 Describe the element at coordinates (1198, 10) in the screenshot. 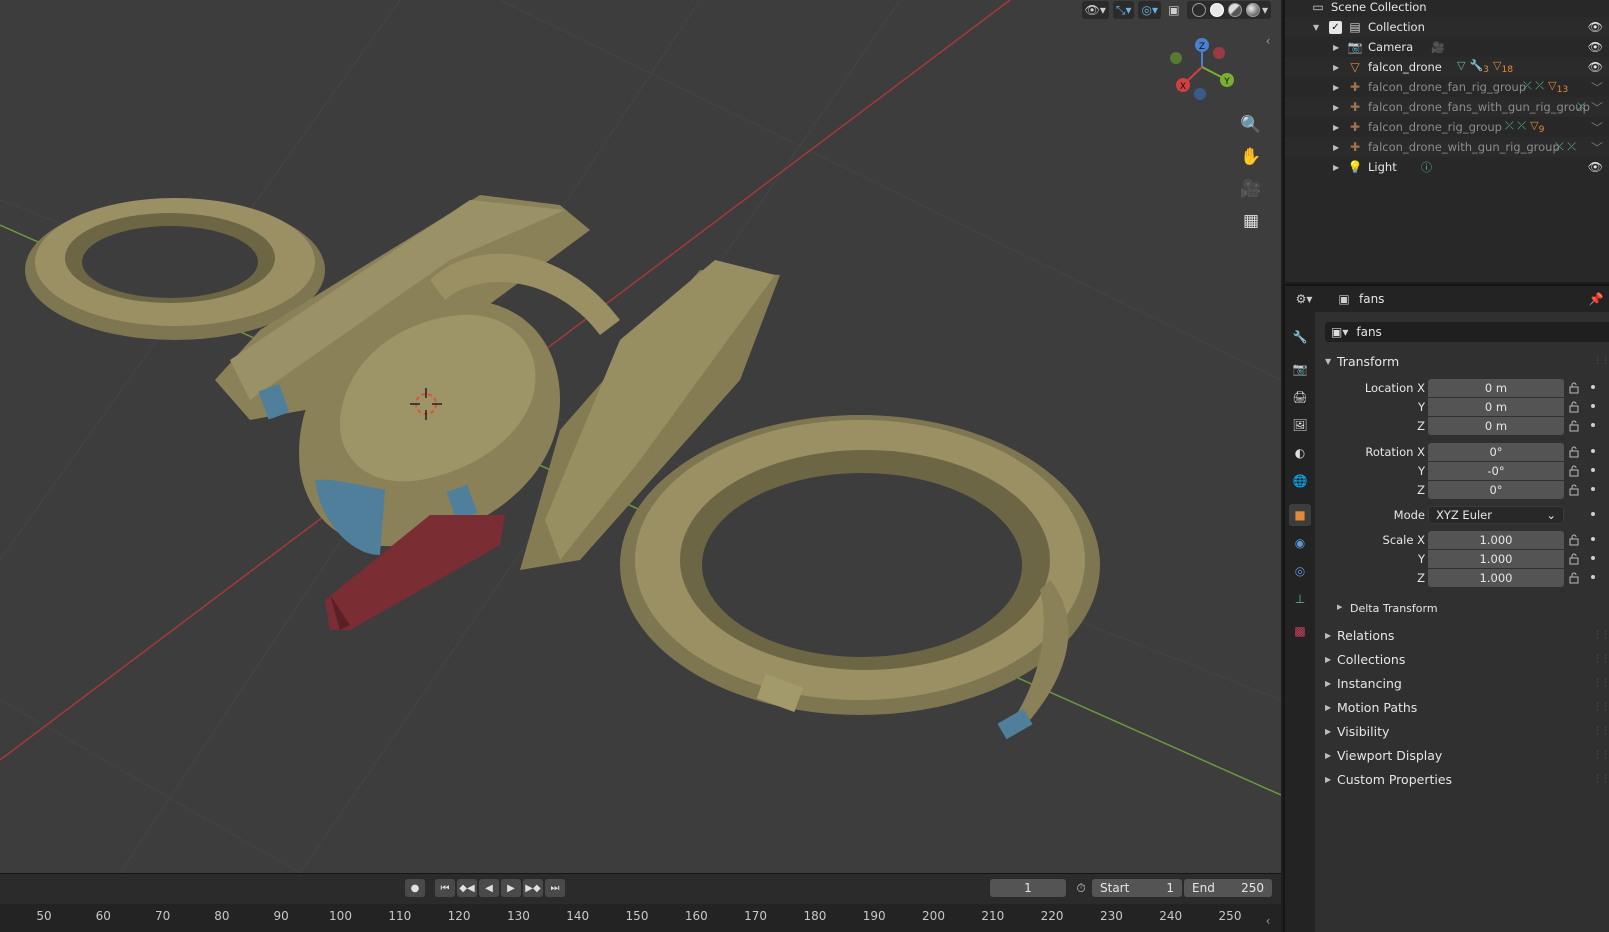

I see `wireframe-shading-icon` at that location.